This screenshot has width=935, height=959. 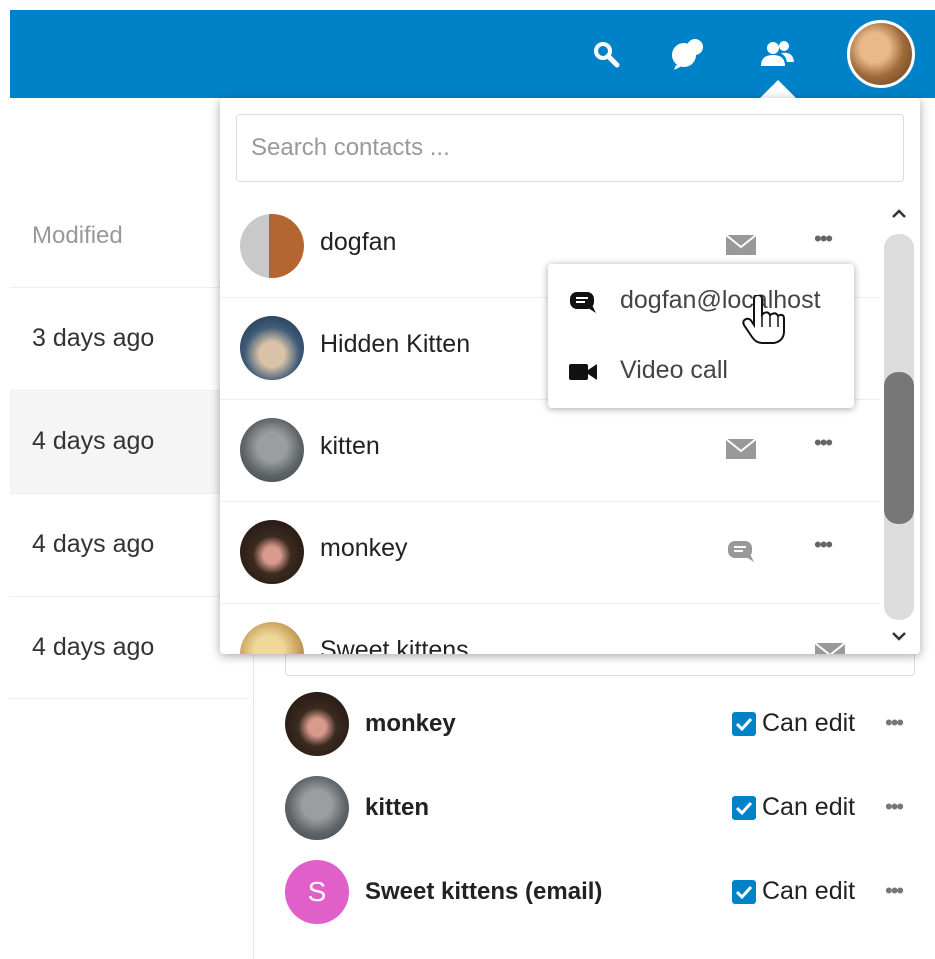 What do you see at coordinates (674, 370) in the screenshot?
I see `menu-item-label: Video call` at bounding box center [674, 370].